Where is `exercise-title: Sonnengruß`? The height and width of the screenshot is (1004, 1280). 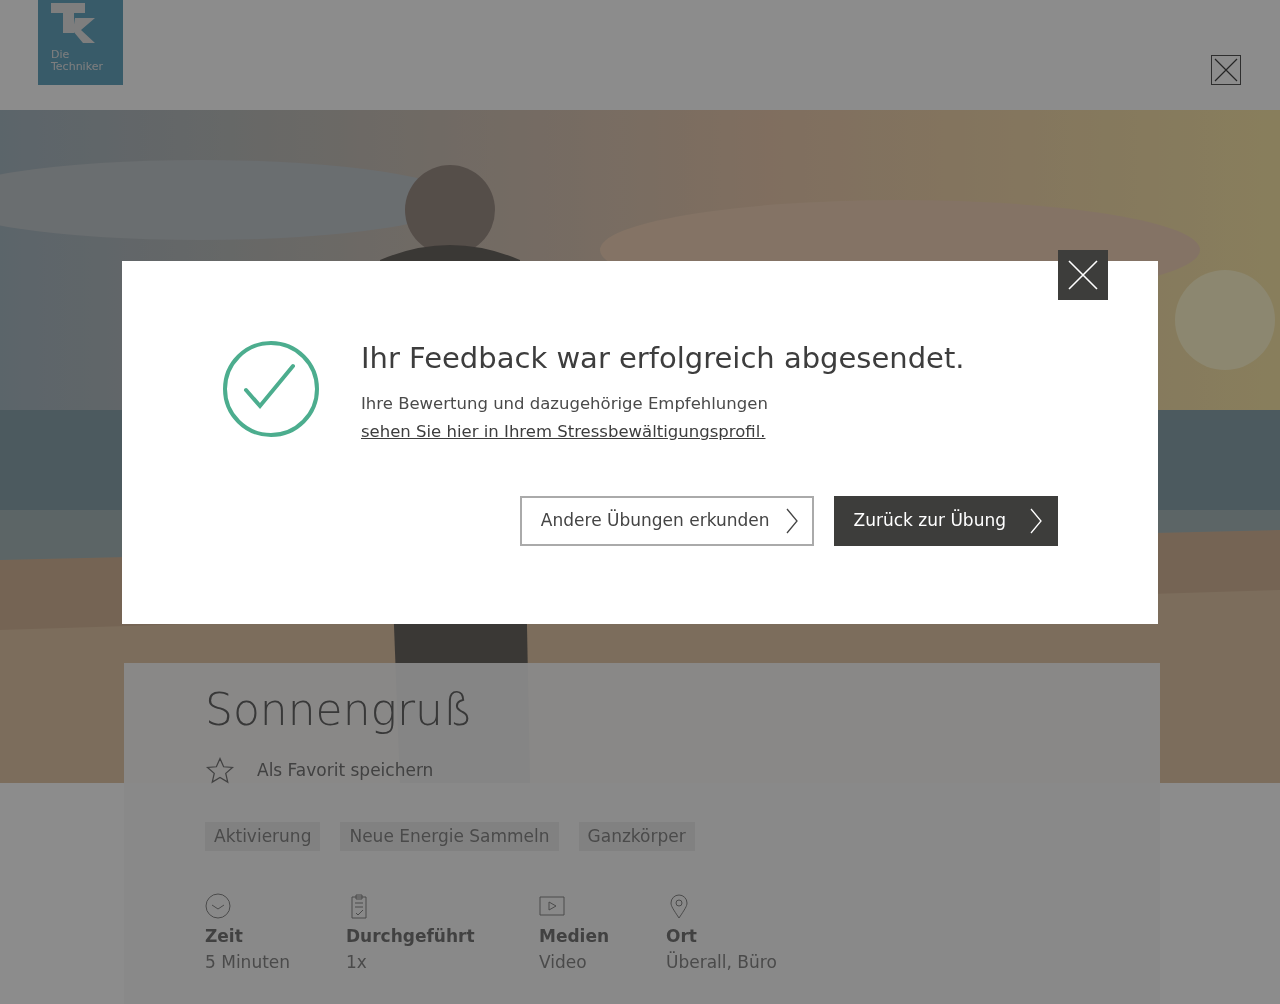 exercise-title: Sonnengruß is located at coordinates (339, 710).